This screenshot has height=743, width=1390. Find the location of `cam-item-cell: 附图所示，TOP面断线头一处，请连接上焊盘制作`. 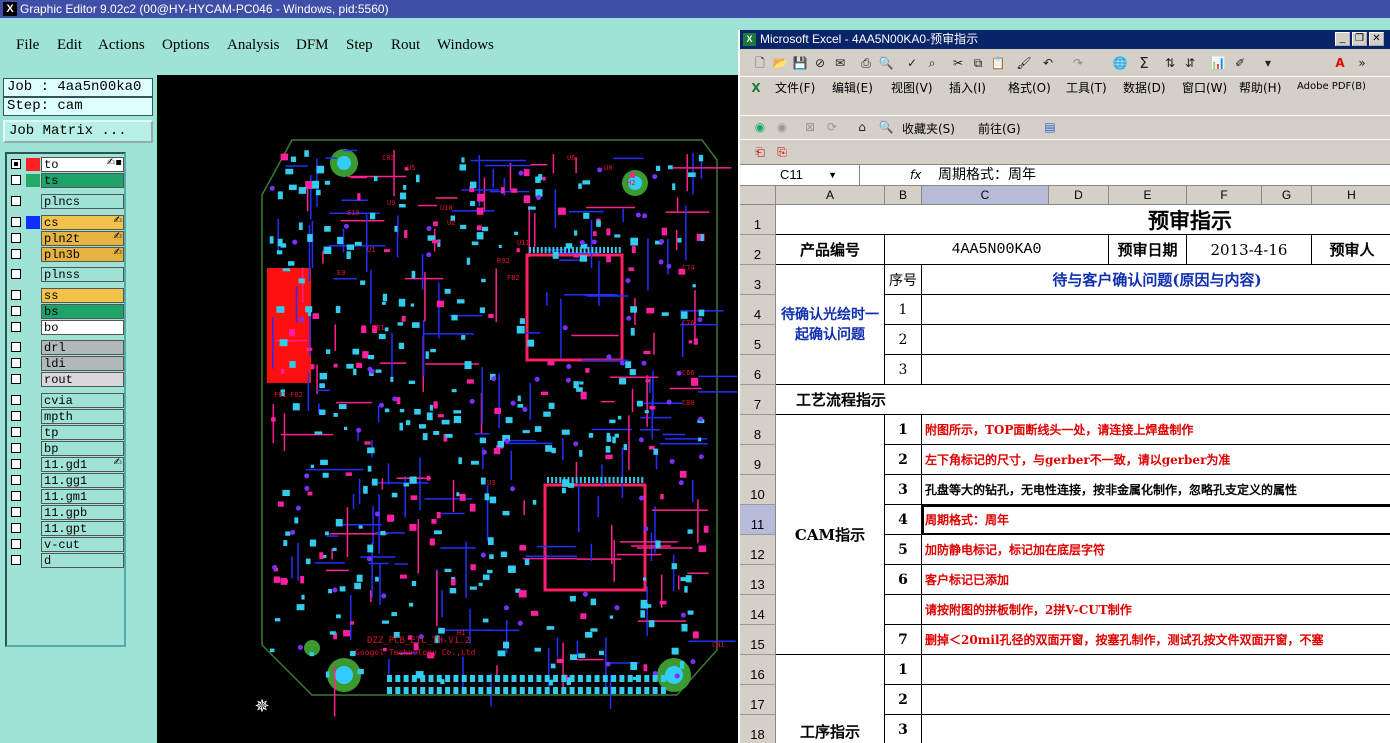

cam-item-cell: 附图所示，TOP面断线头一处，请连接上焊盘制作 is located at coordinates (1156, 430).